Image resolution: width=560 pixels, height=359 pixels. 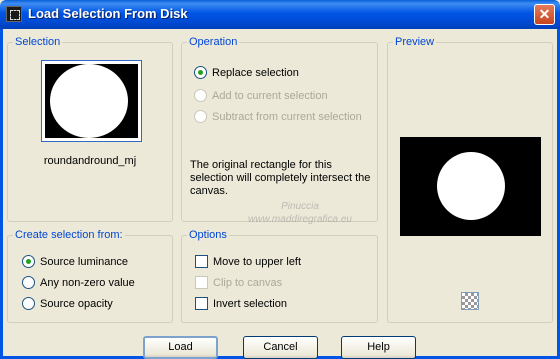 I want to click on checkbox-clip-canvas: Clip to canvas, so click(x=238, y=282).